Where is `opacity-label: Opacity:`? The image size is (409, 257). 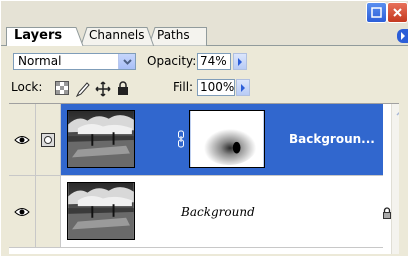 opacity-label: Opacity: is located at coordinates (172, 61).